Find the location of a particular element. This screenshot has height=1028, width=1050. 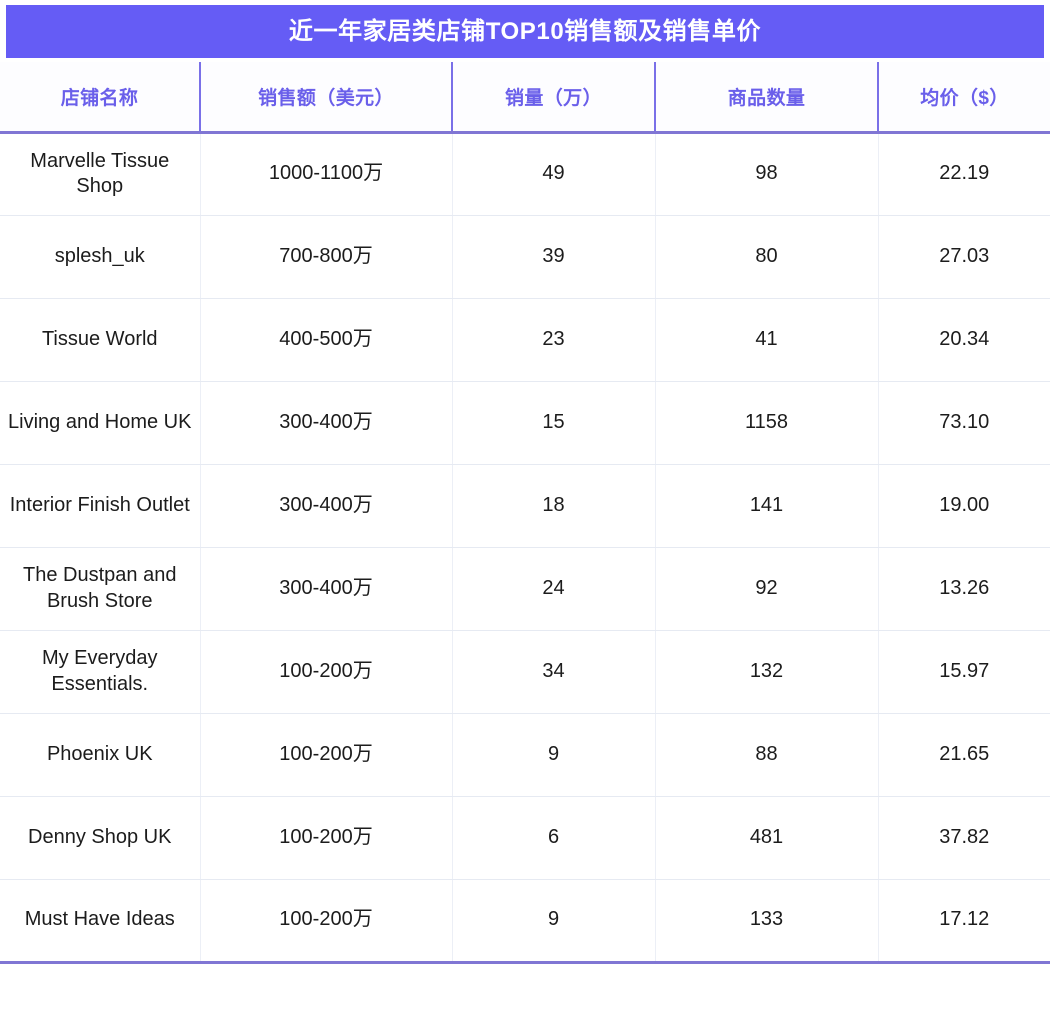

table-row: Tissue World 400-500万 23 41 20.34 is located at coordinates (525, 340).